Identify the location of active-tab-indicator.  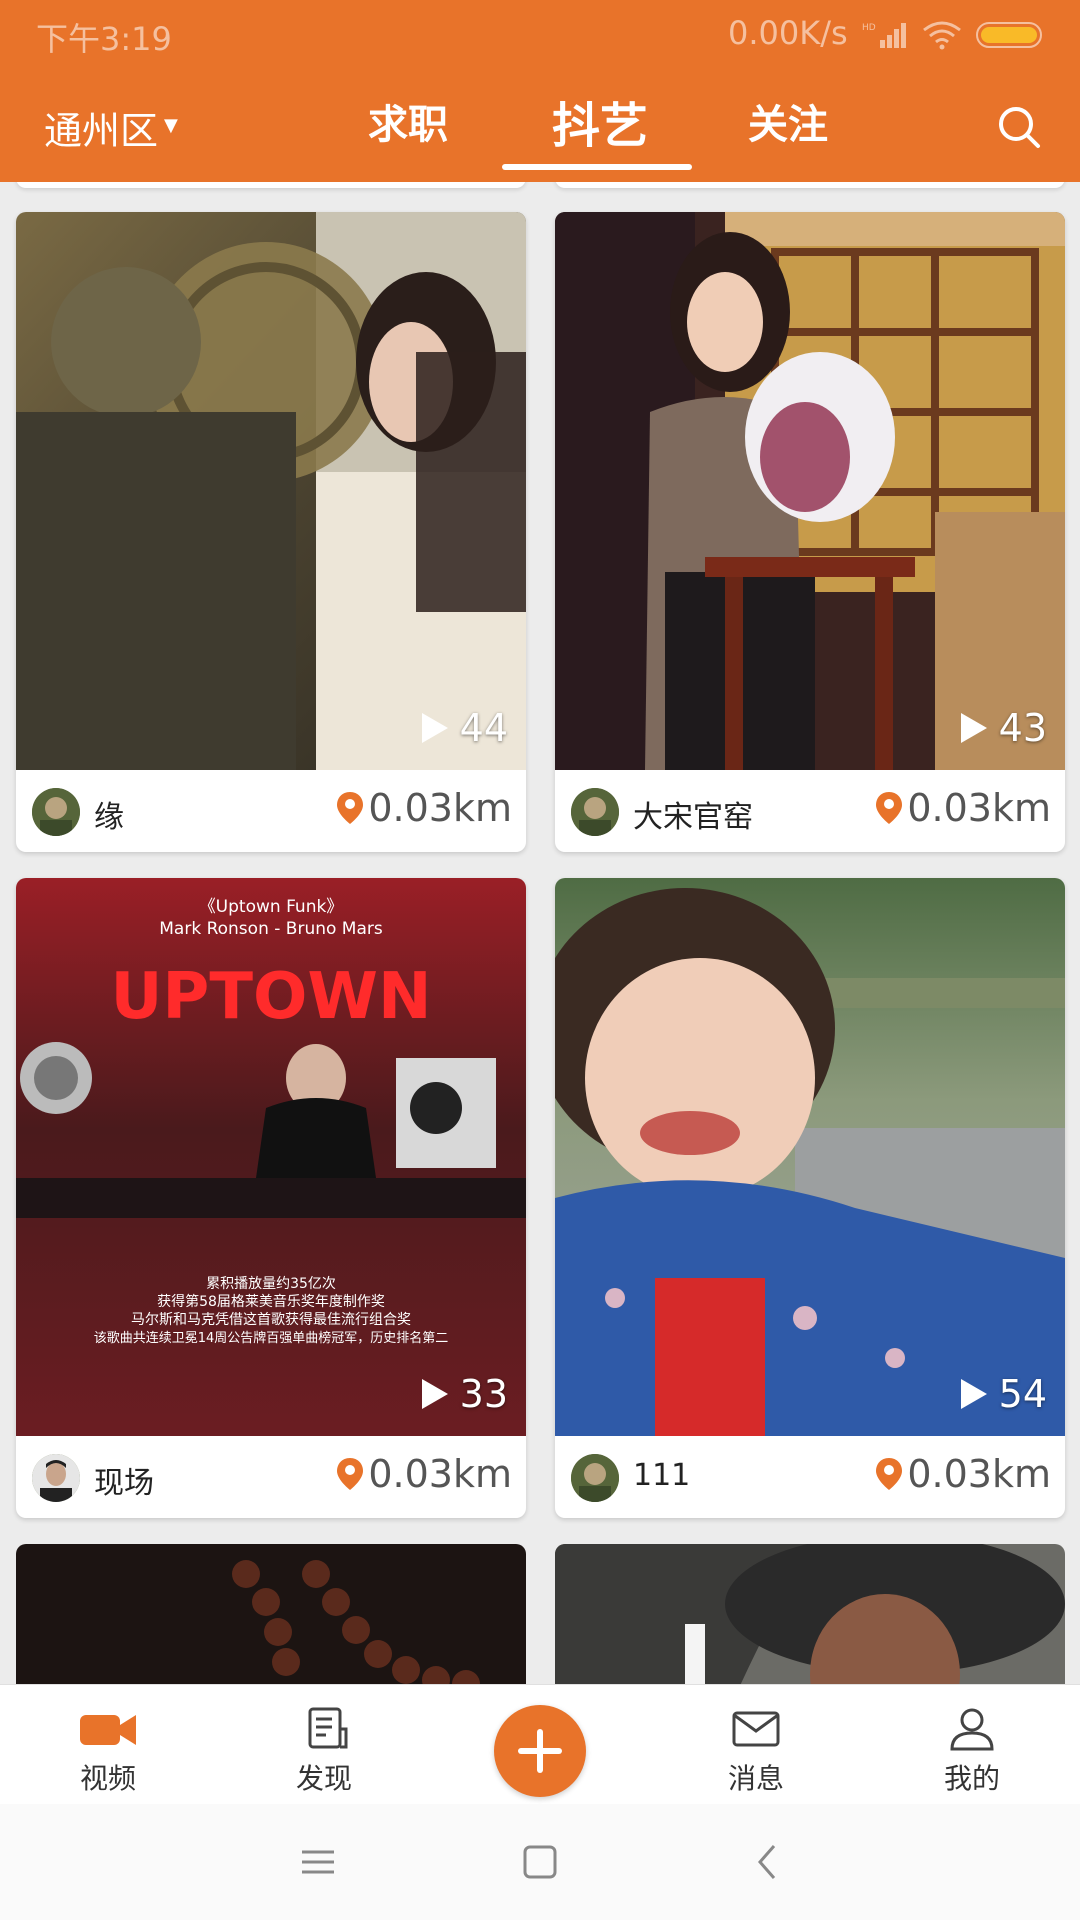
(597, 167).